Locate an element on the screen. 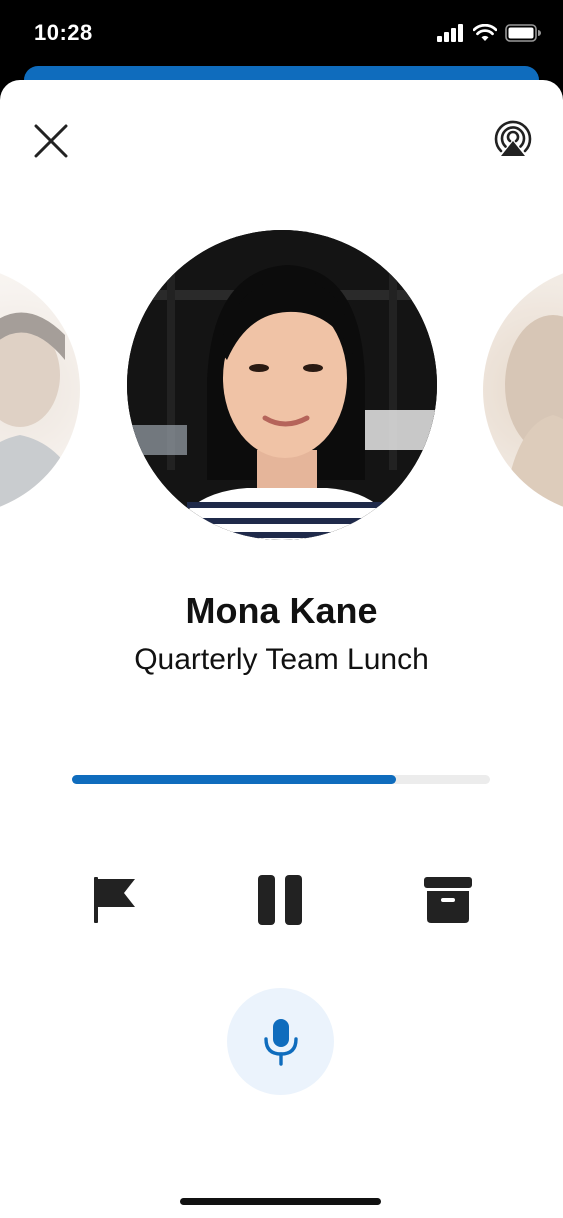  contact-name: Mona Kane is located at coordinates (281, 610).